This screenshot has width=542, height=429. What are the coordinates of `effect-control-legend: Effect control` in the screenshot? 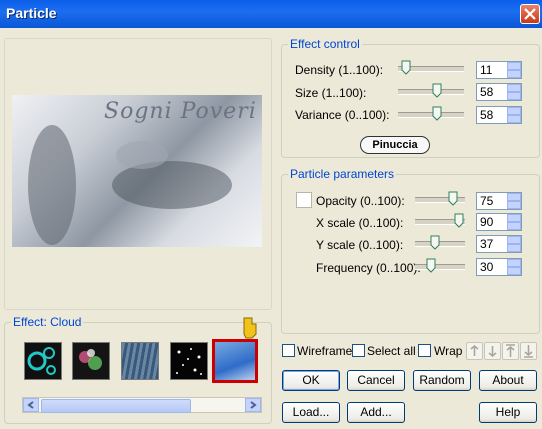 It's located at (325, 44).